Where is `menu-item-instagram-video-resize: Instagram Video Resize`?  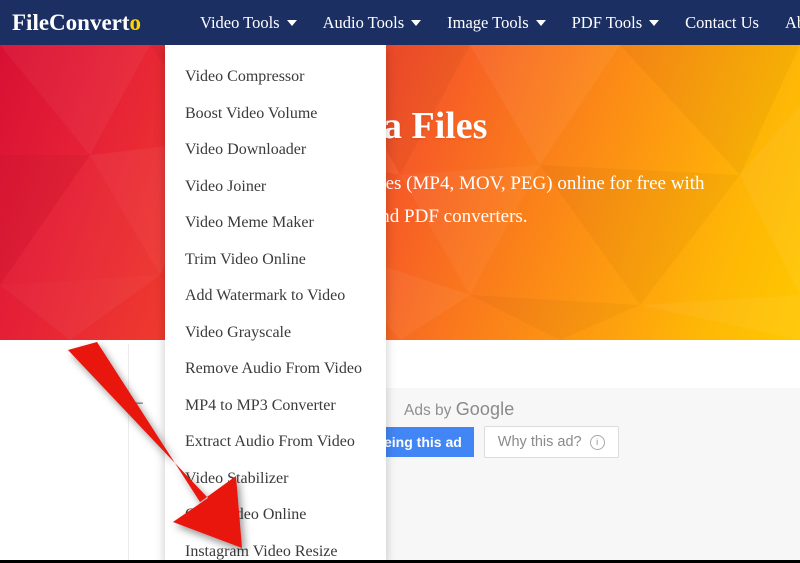 menu-item-instagram-video-resize: Instagram Video Resize is located at coordinates (275, 547).